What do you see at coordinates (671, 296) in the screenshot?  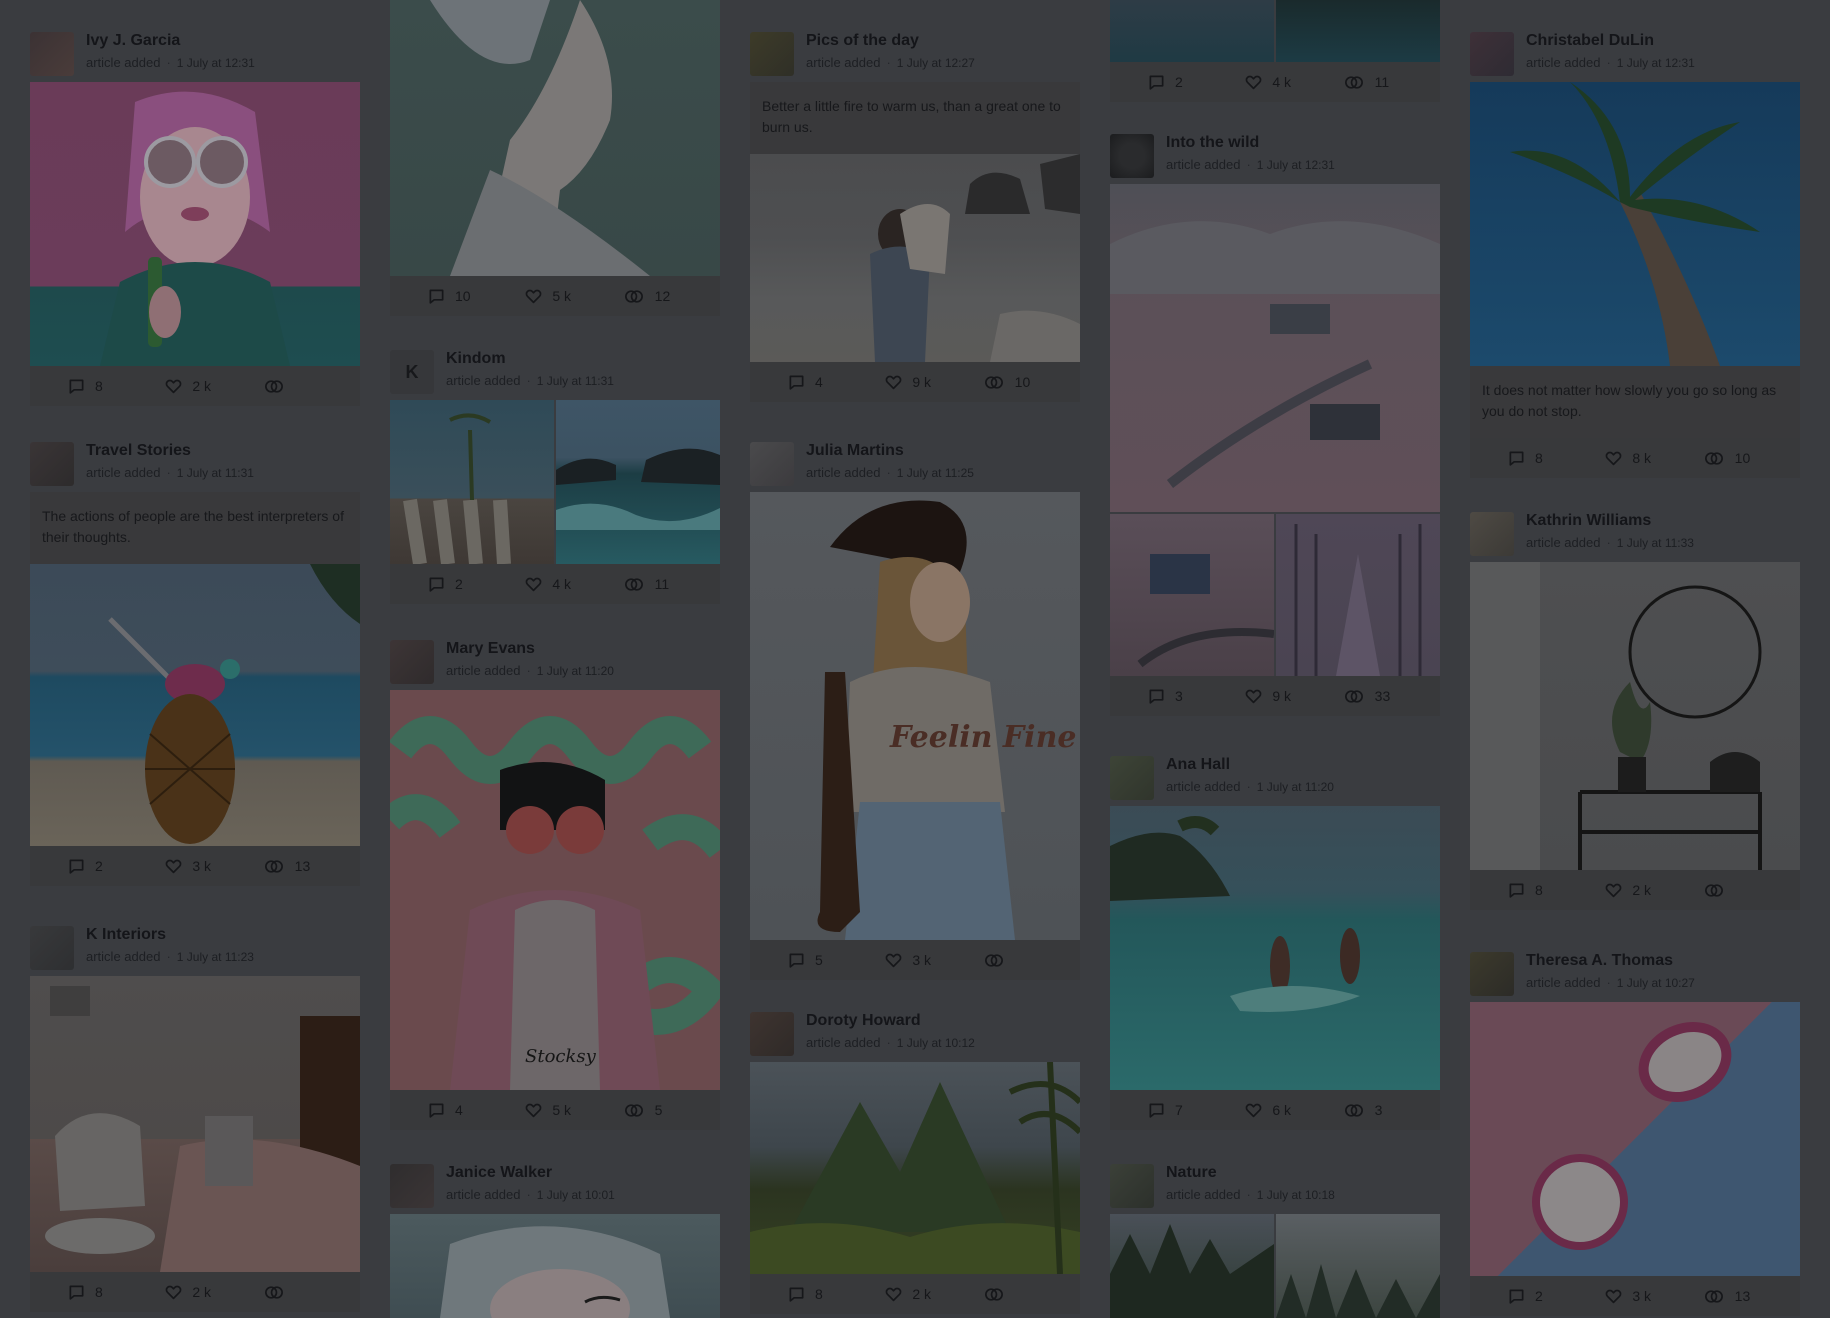 I see `share-count: 12` at bounding box center [671, 296].